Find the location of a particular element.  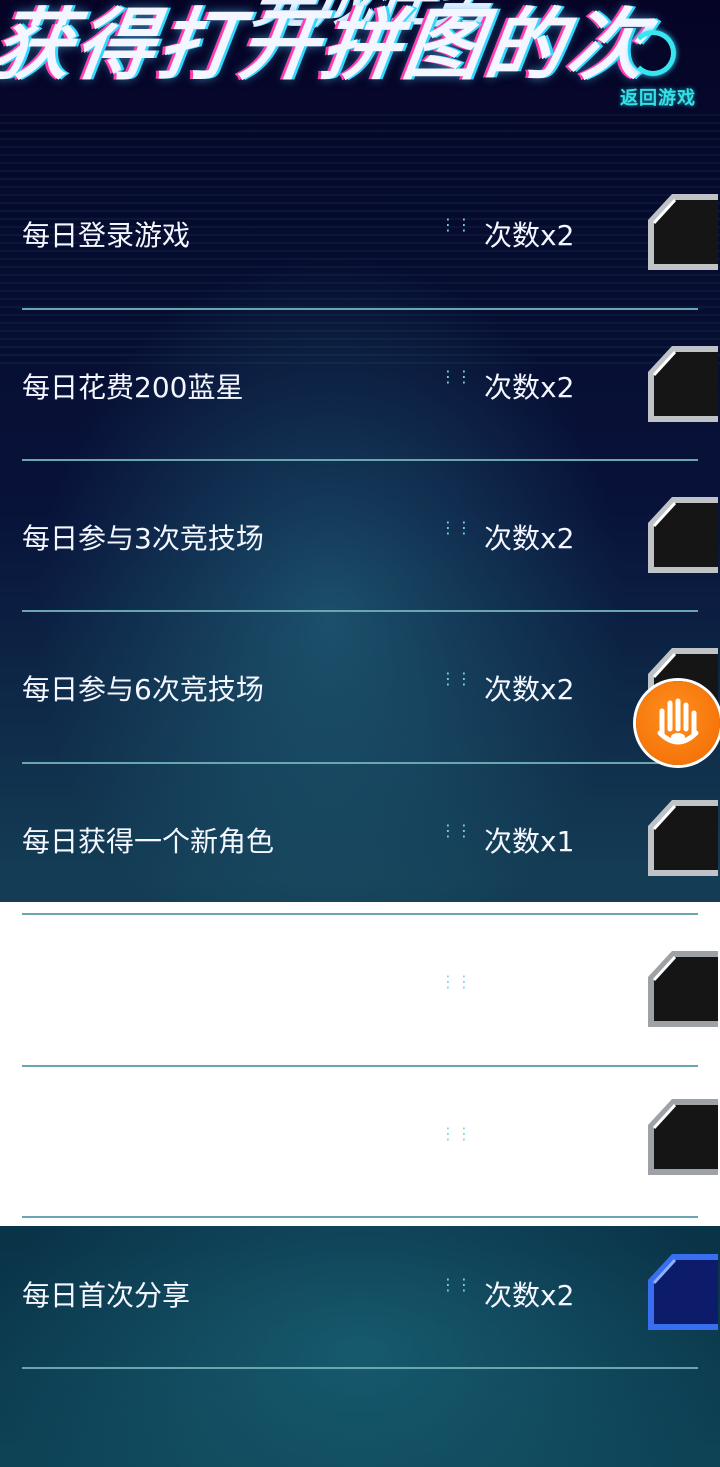

task-label: 每日登录游戏 is located at coordinates (106, 235).